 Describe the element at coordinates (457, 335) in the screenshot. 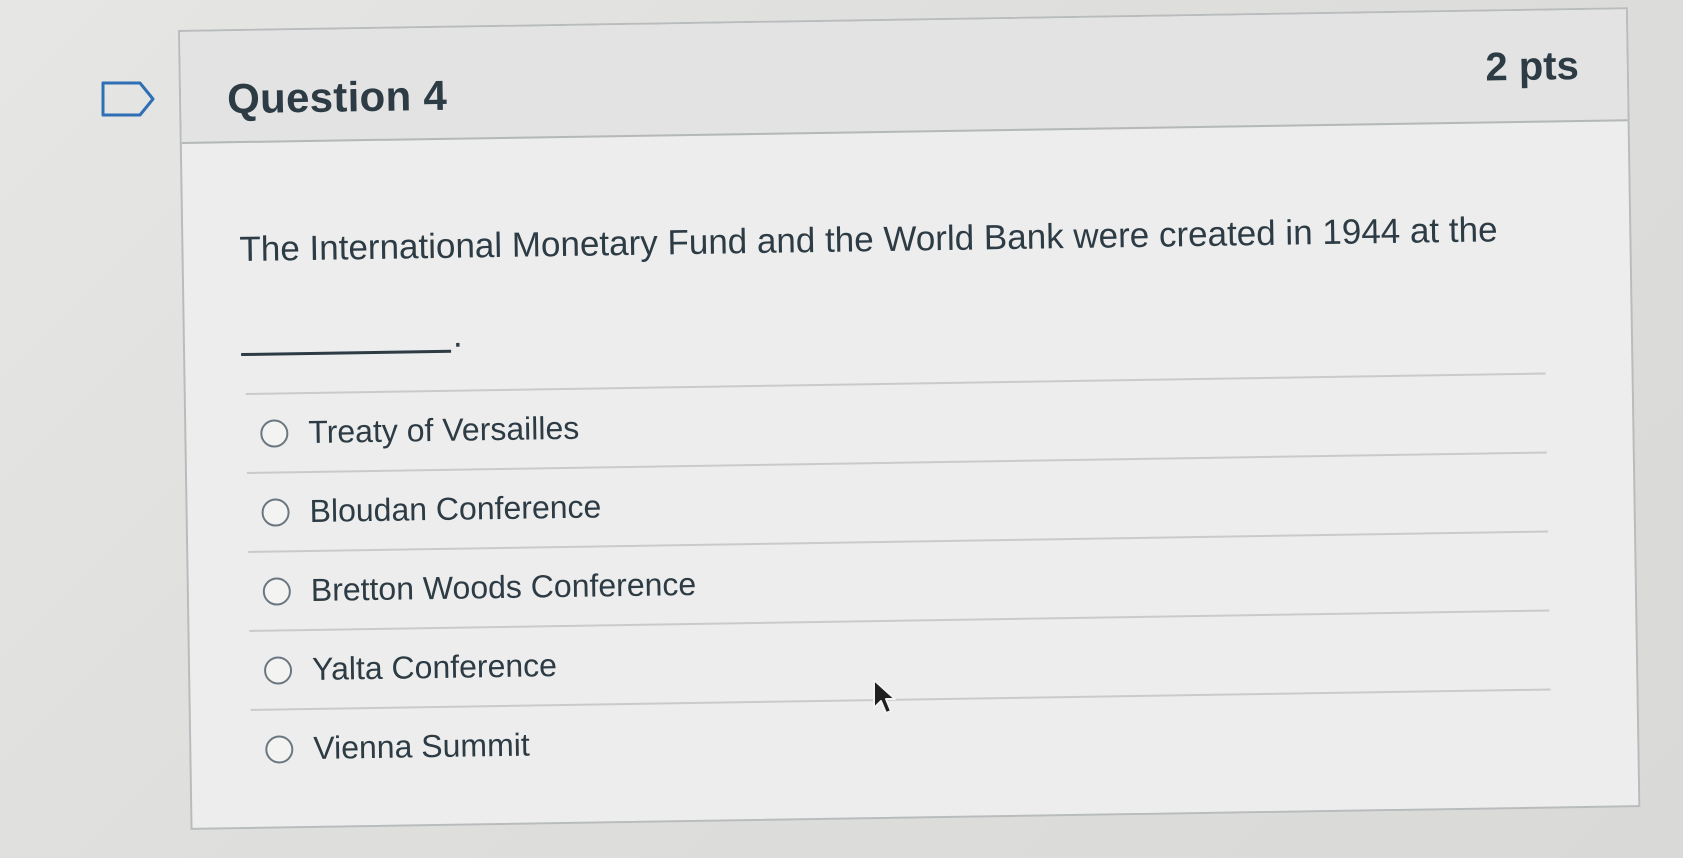

I see `blank-period: .` at that location.